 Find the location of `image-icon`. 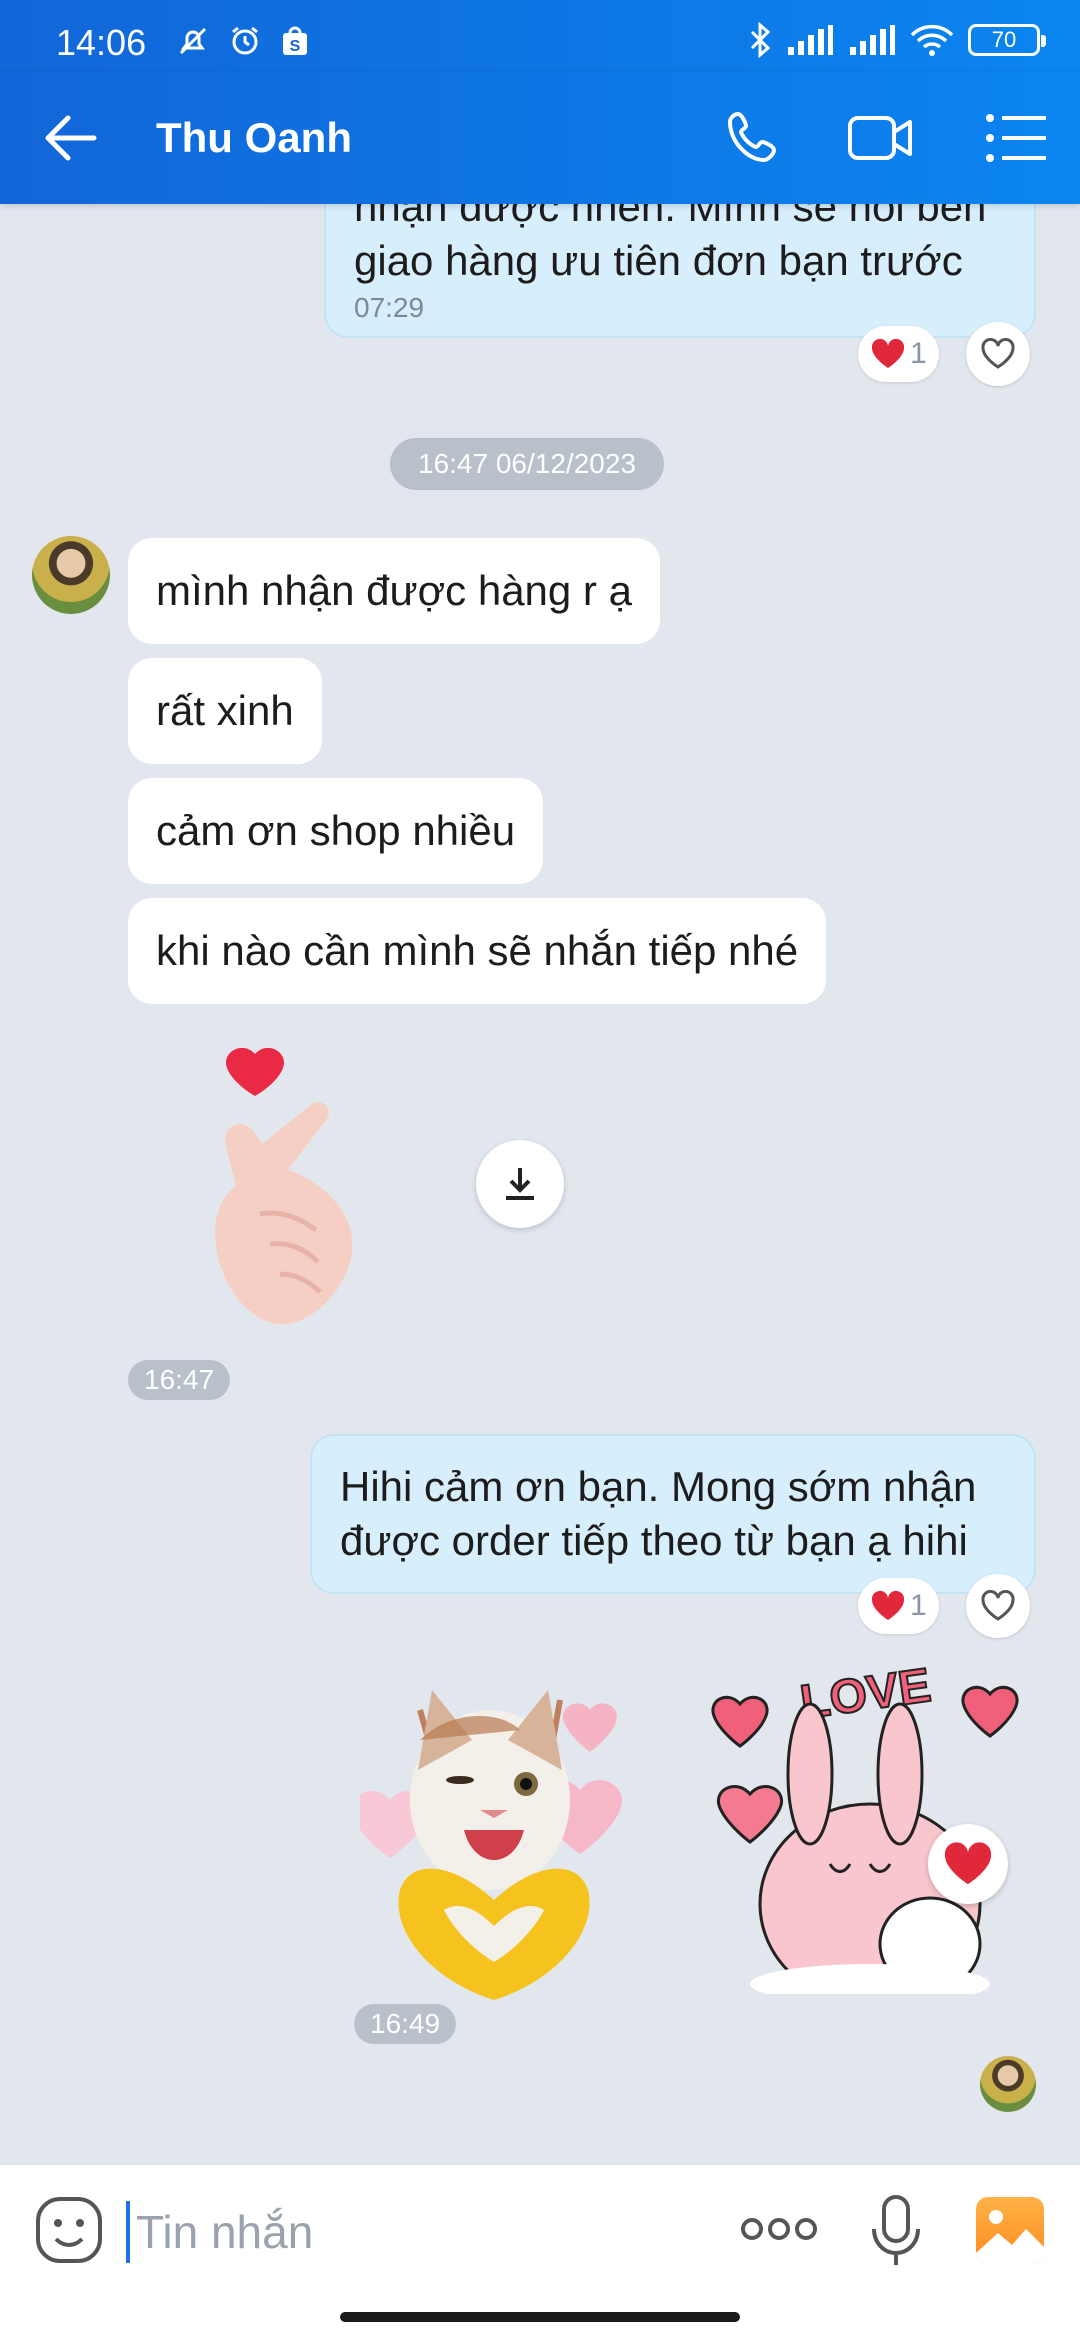

image-icon is located at coordinates (1010, 2236).